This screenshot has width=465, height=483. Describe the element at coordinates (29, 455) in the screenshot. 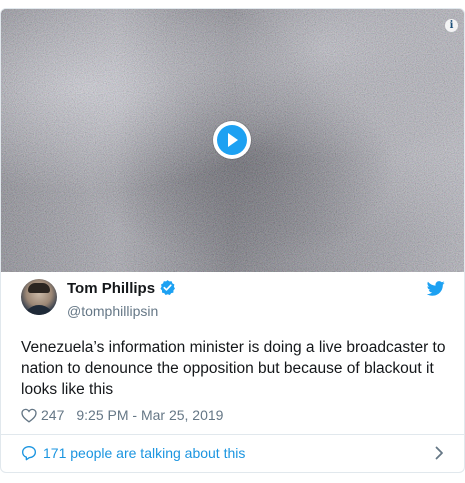

I see `speech-bubble-icon` at that location.